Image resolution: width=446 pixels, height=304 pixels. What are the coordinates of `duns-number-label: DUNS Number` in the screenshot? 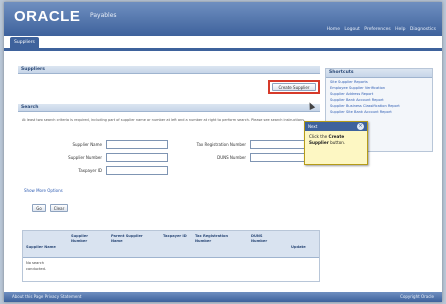 It's located at (231, 157).